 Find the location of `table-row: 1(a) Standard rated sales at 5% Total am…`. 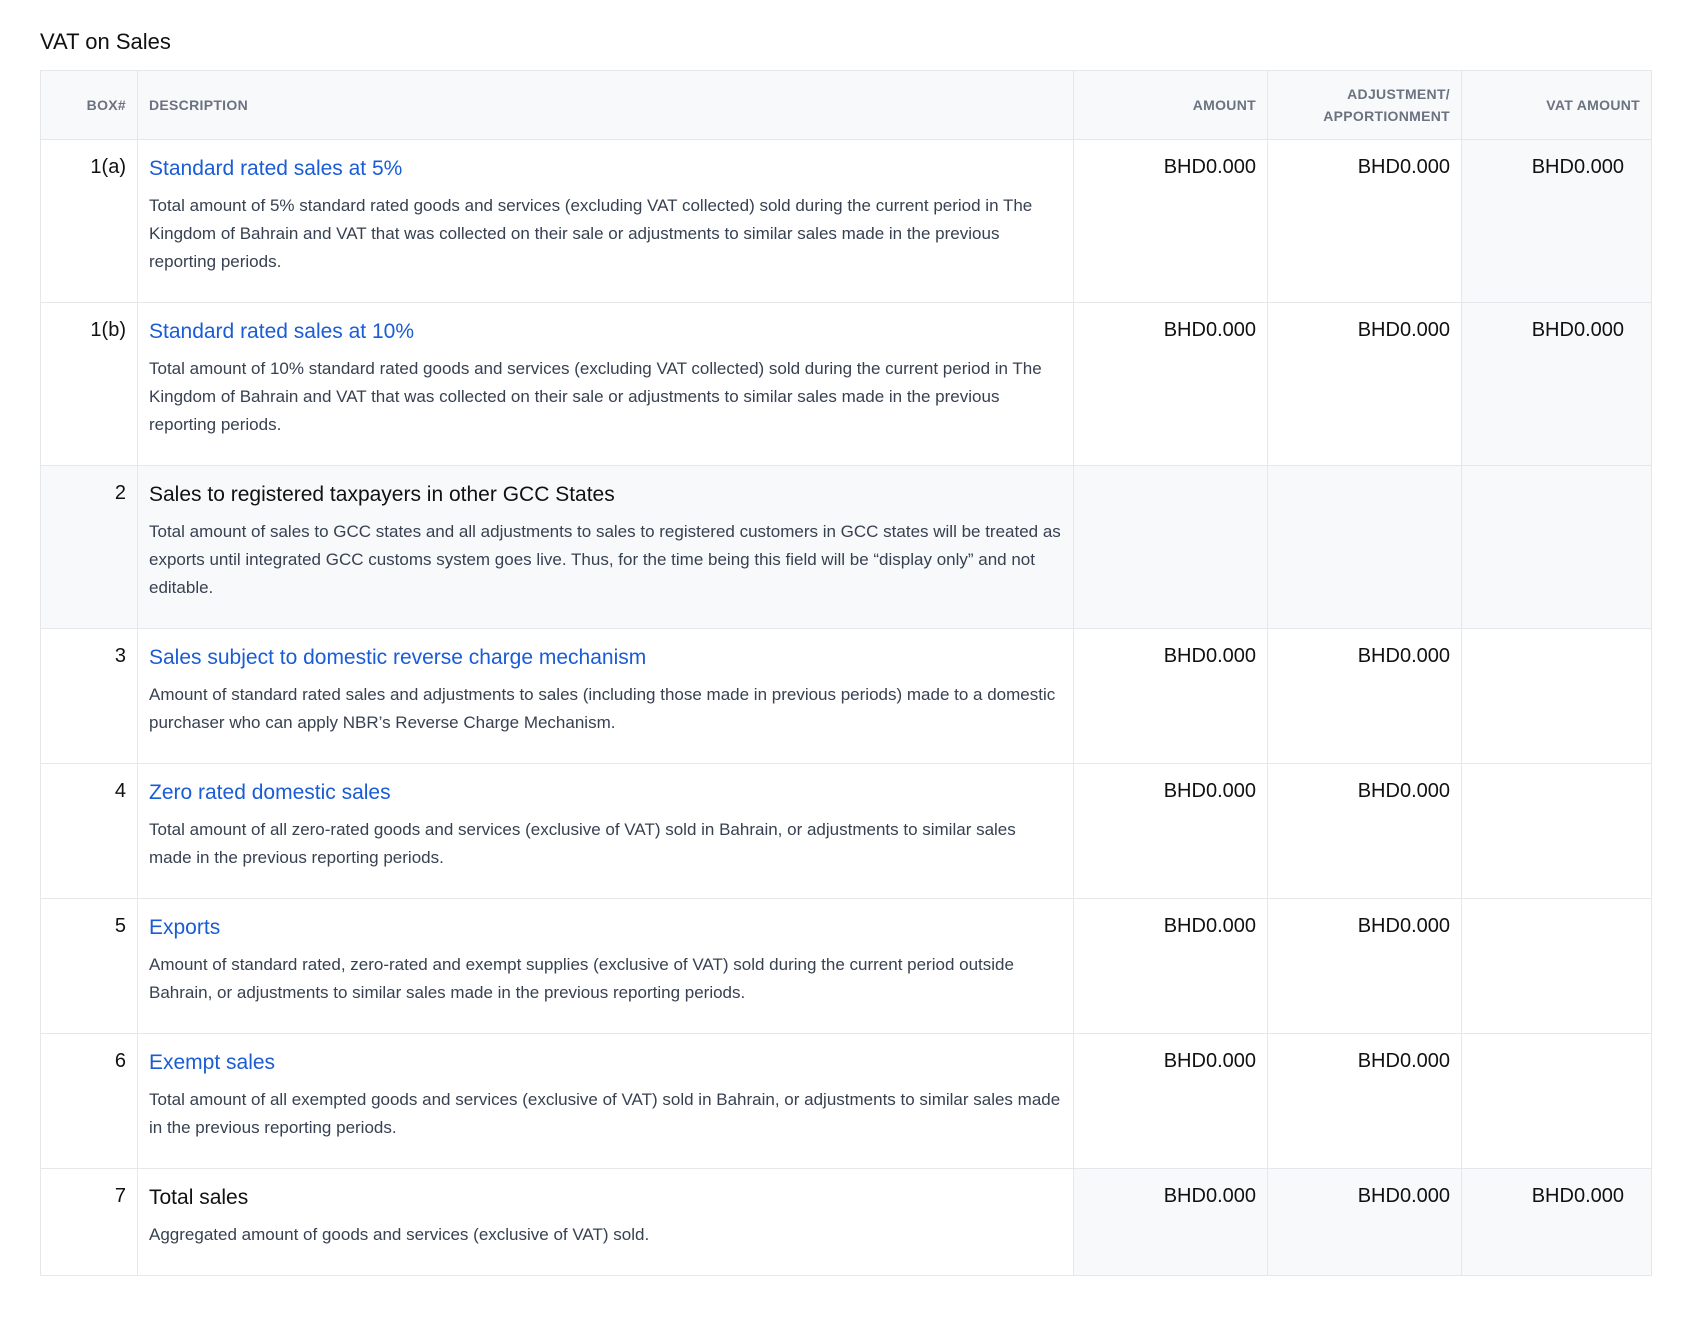

table-row: 1(a) Standard rated sales at 5% Total am… is located at coordinates (846, 221).